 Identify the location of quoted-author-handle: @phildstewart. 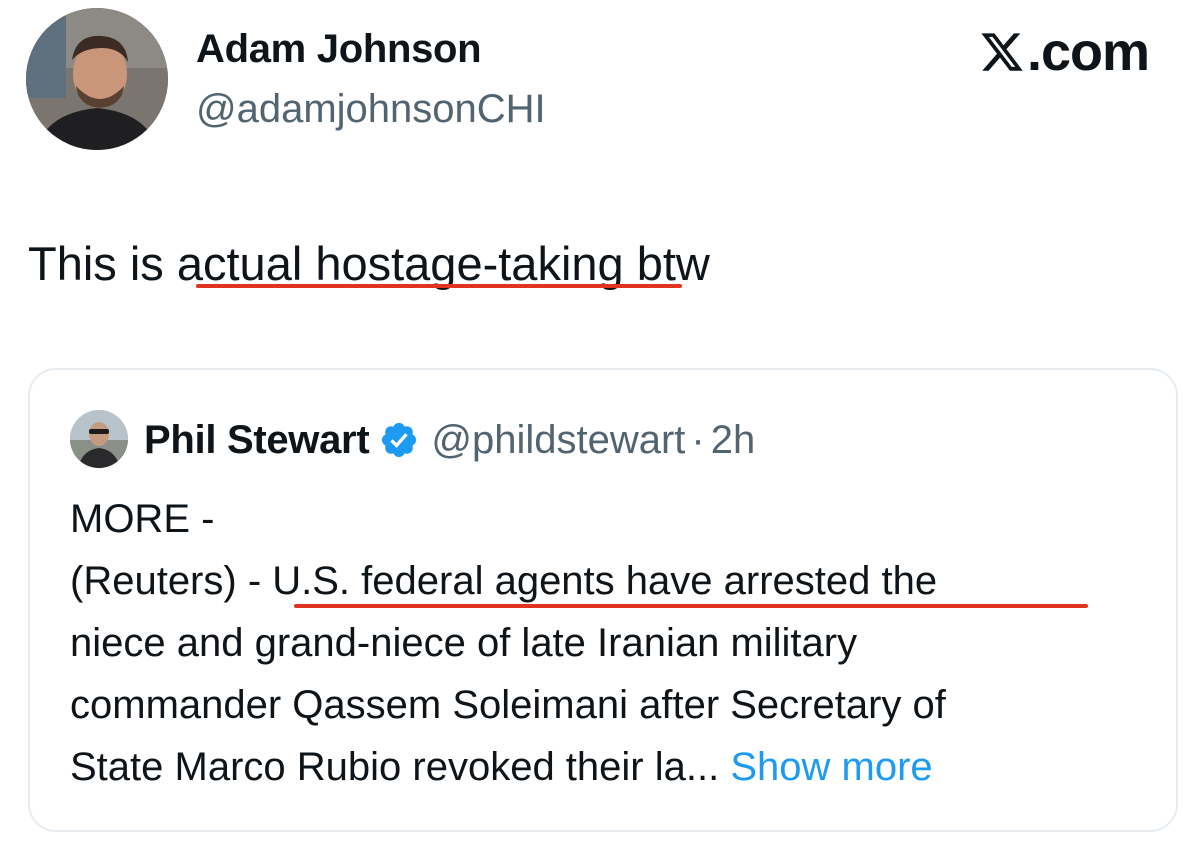
(558, 440).